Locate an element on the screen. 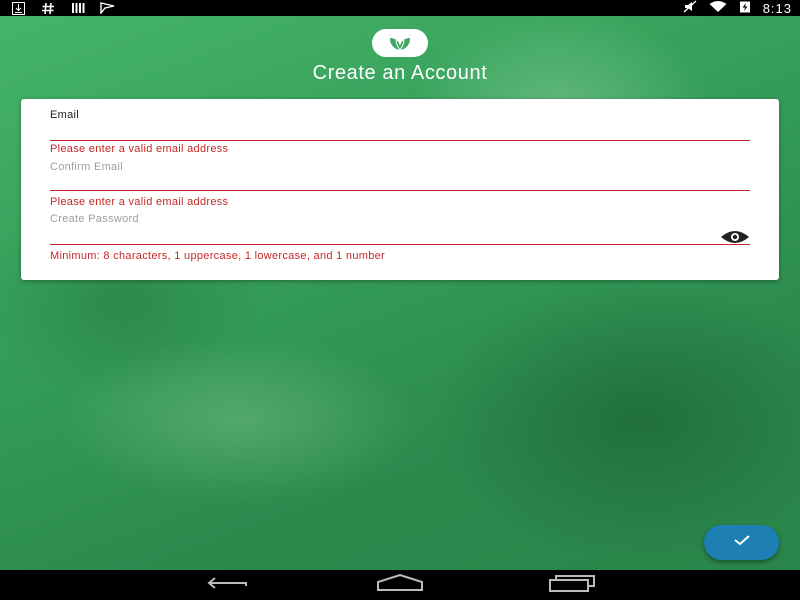 The width and height of the screenshot is (800, 600). mute-icon is located at coordinates (690, 8).